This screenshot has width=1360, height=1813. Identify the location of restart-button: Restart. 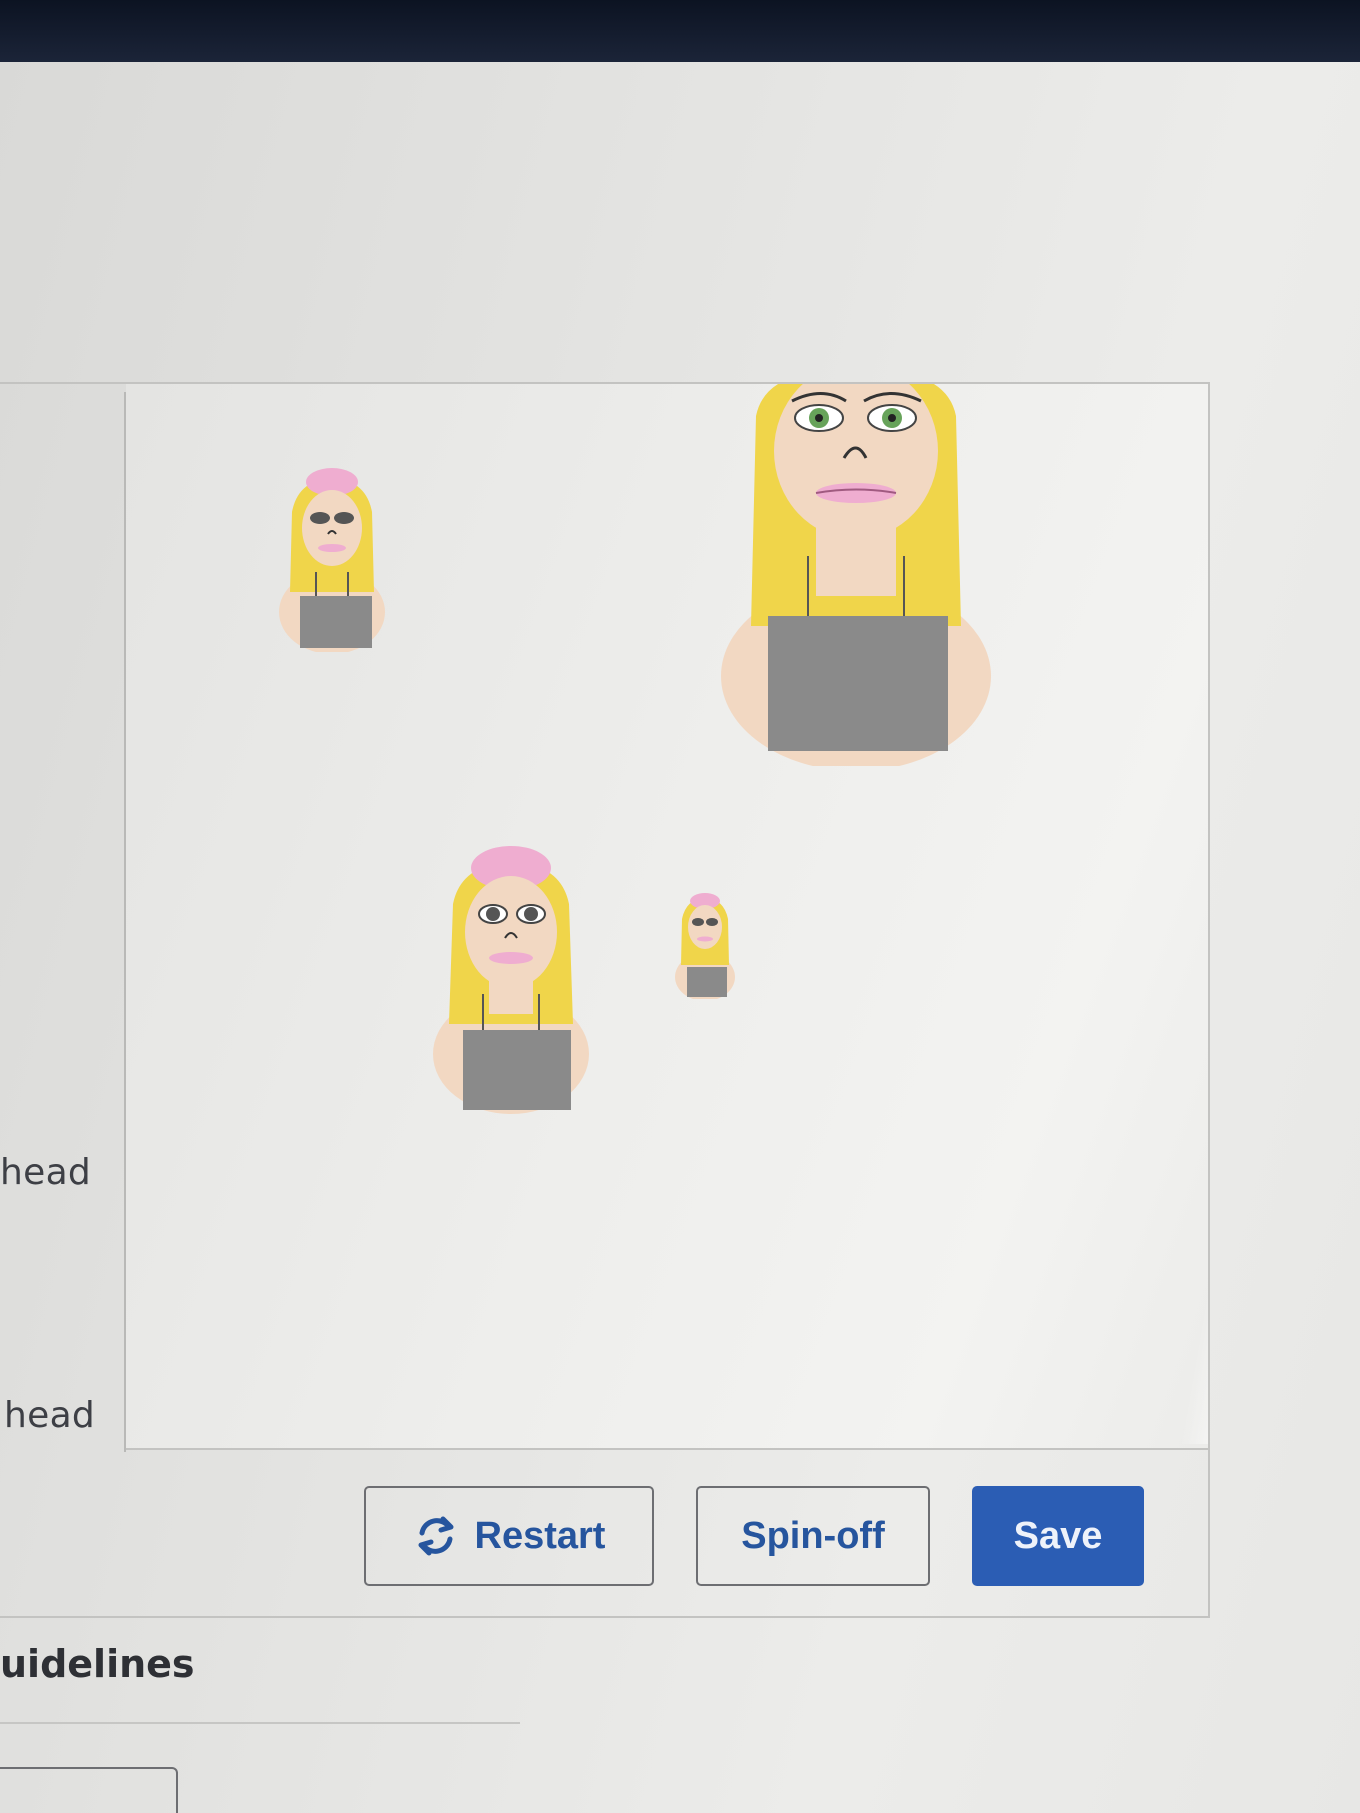
(509, 1536).